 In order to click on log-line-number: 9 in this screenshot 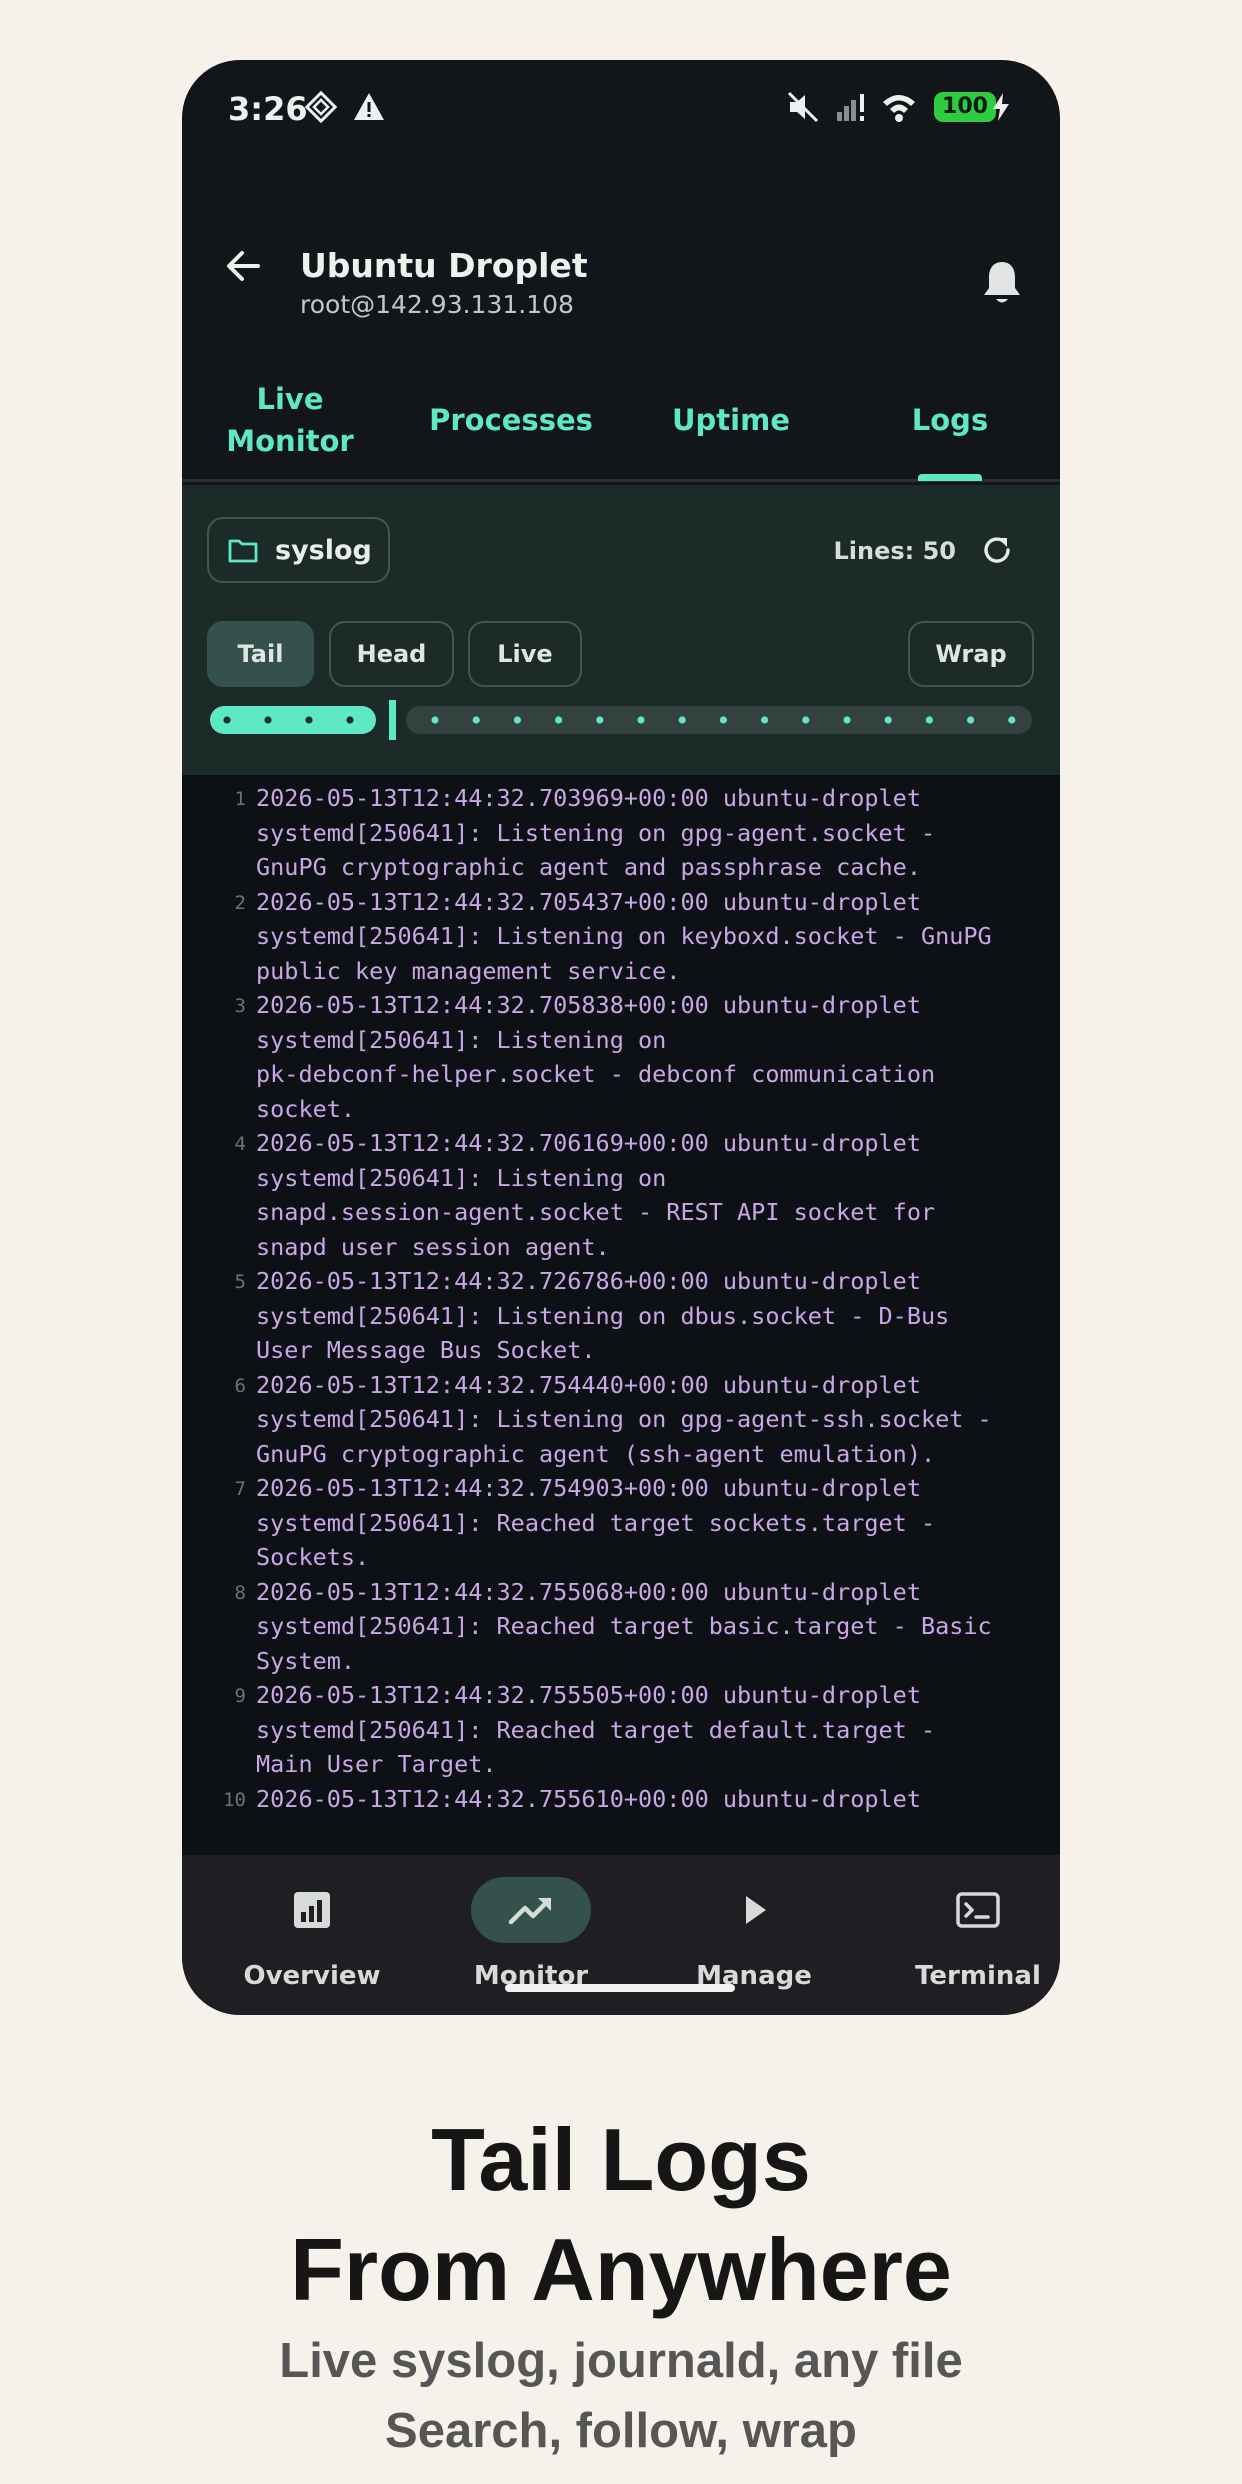, I will do `click(240, 1696)`.